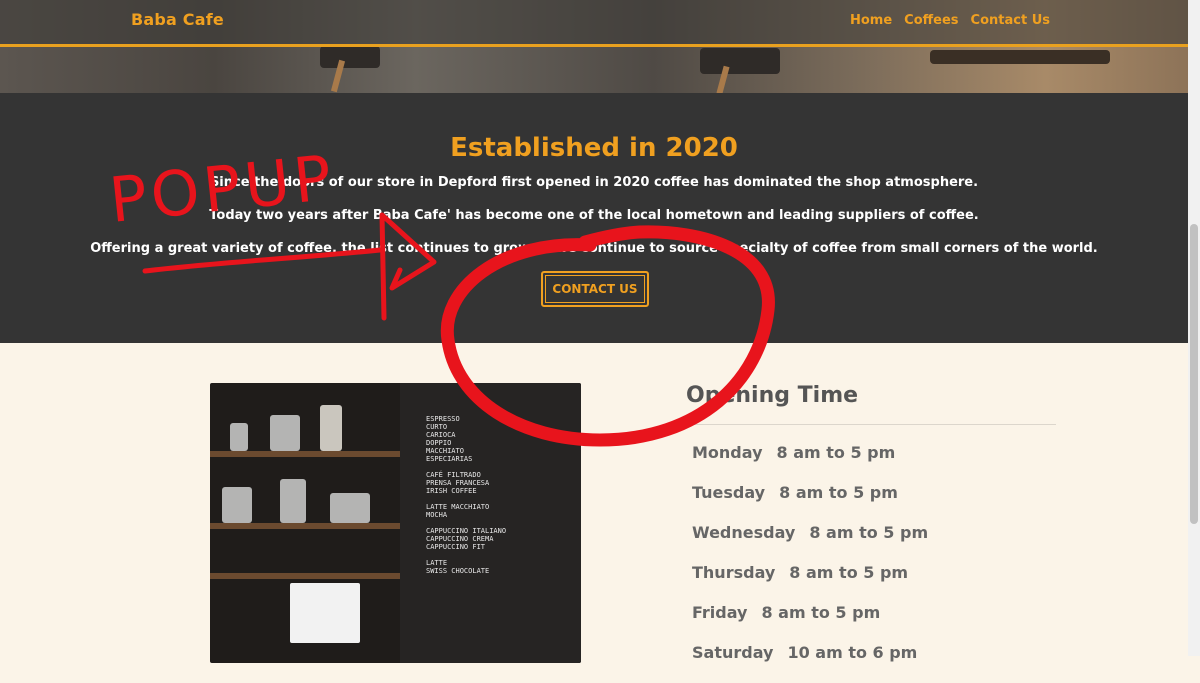 This screenshot has width=1200, height=683. I want to click on hours-day: Friday, so click(720, 612).